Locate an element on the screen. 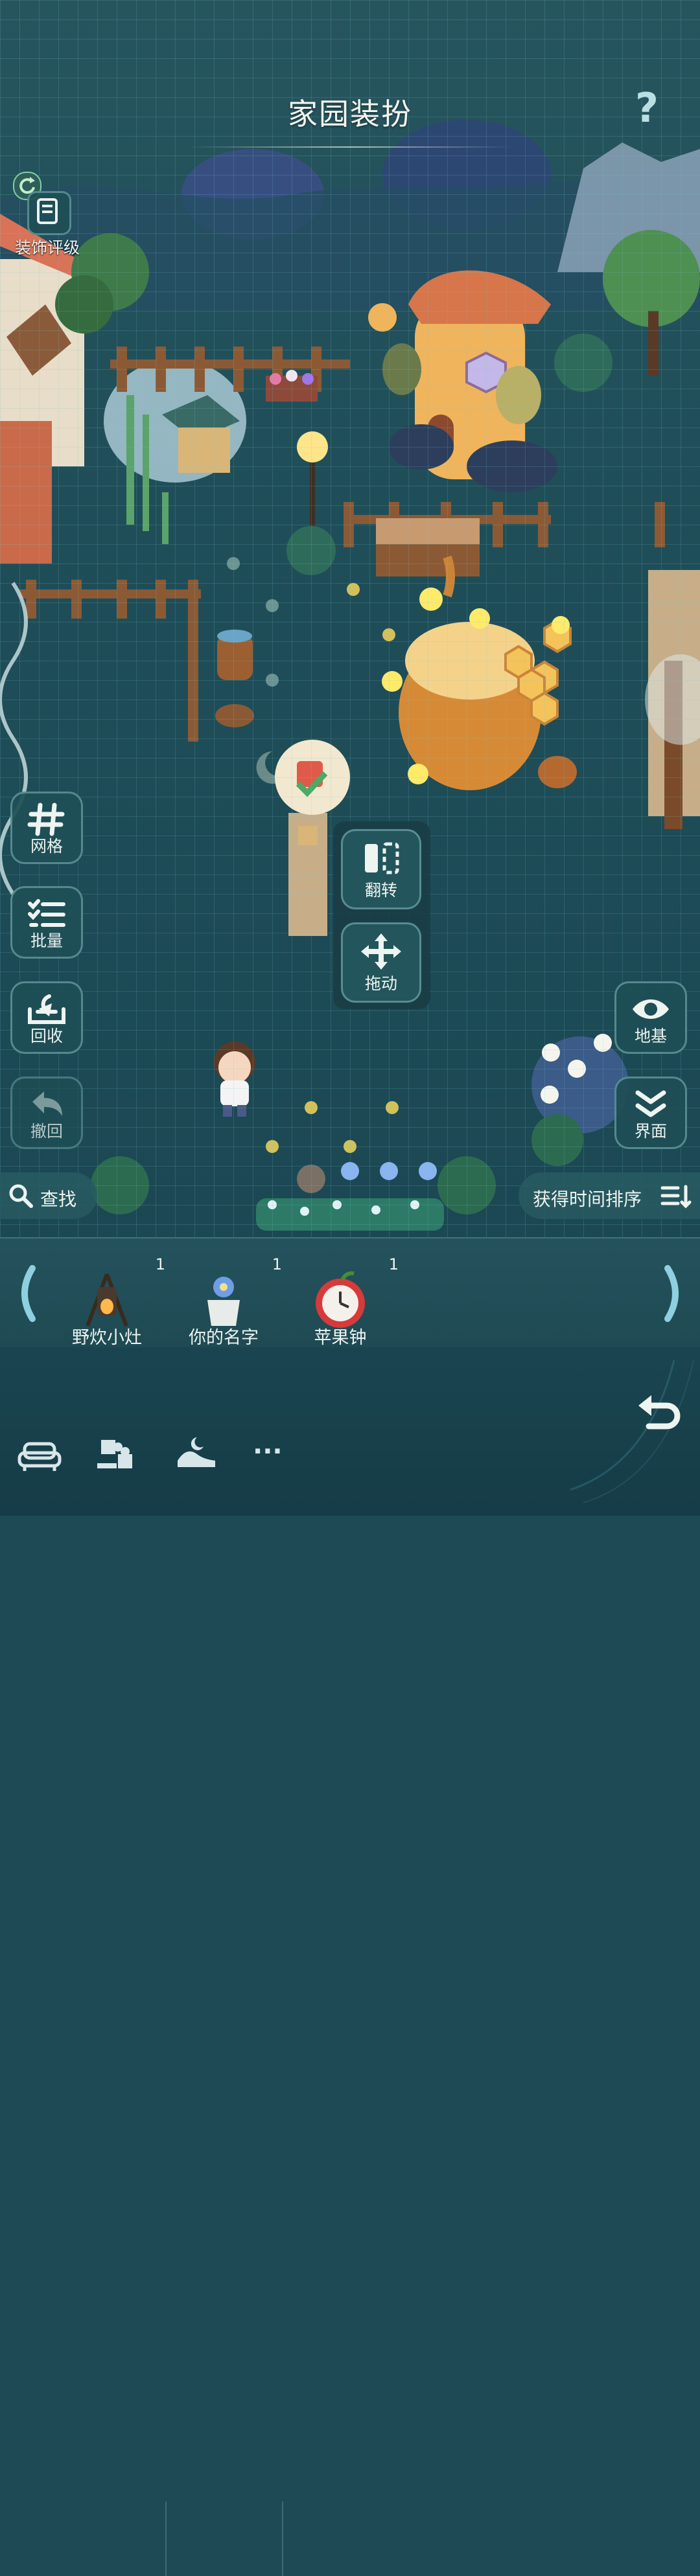 The width and height of the screenshot is (700, 2576). grid-label: 网格 is located at coordinates (46, 846).